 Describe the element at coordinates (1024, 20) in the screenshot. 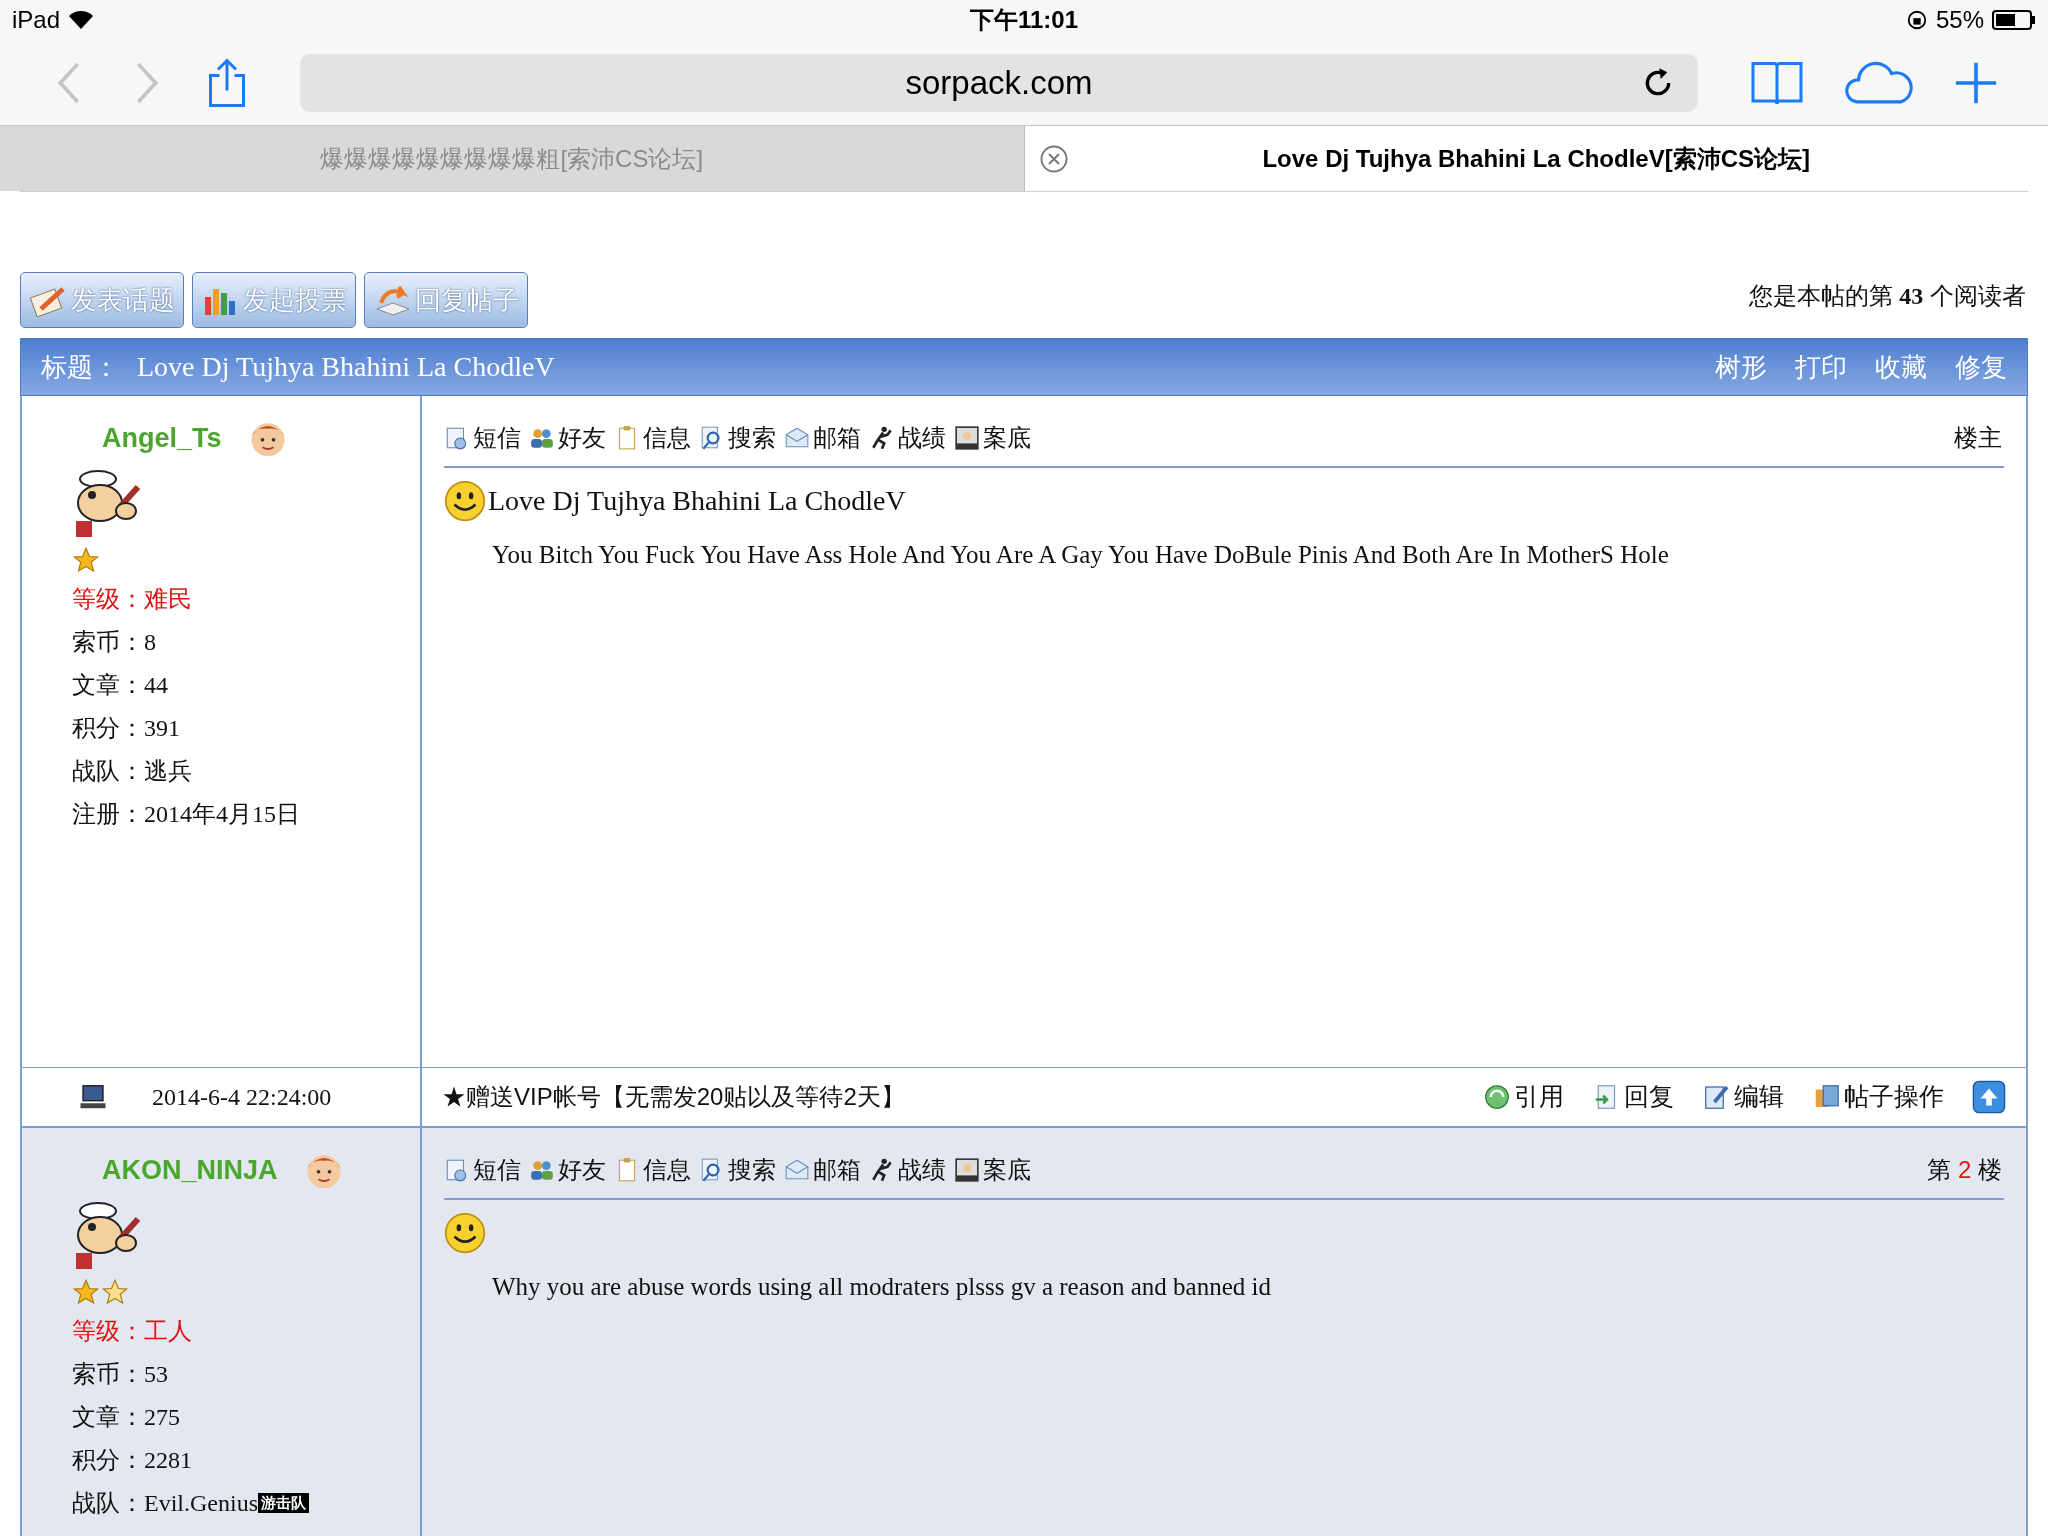

I see `clock-time: 下午11:01` at that location.